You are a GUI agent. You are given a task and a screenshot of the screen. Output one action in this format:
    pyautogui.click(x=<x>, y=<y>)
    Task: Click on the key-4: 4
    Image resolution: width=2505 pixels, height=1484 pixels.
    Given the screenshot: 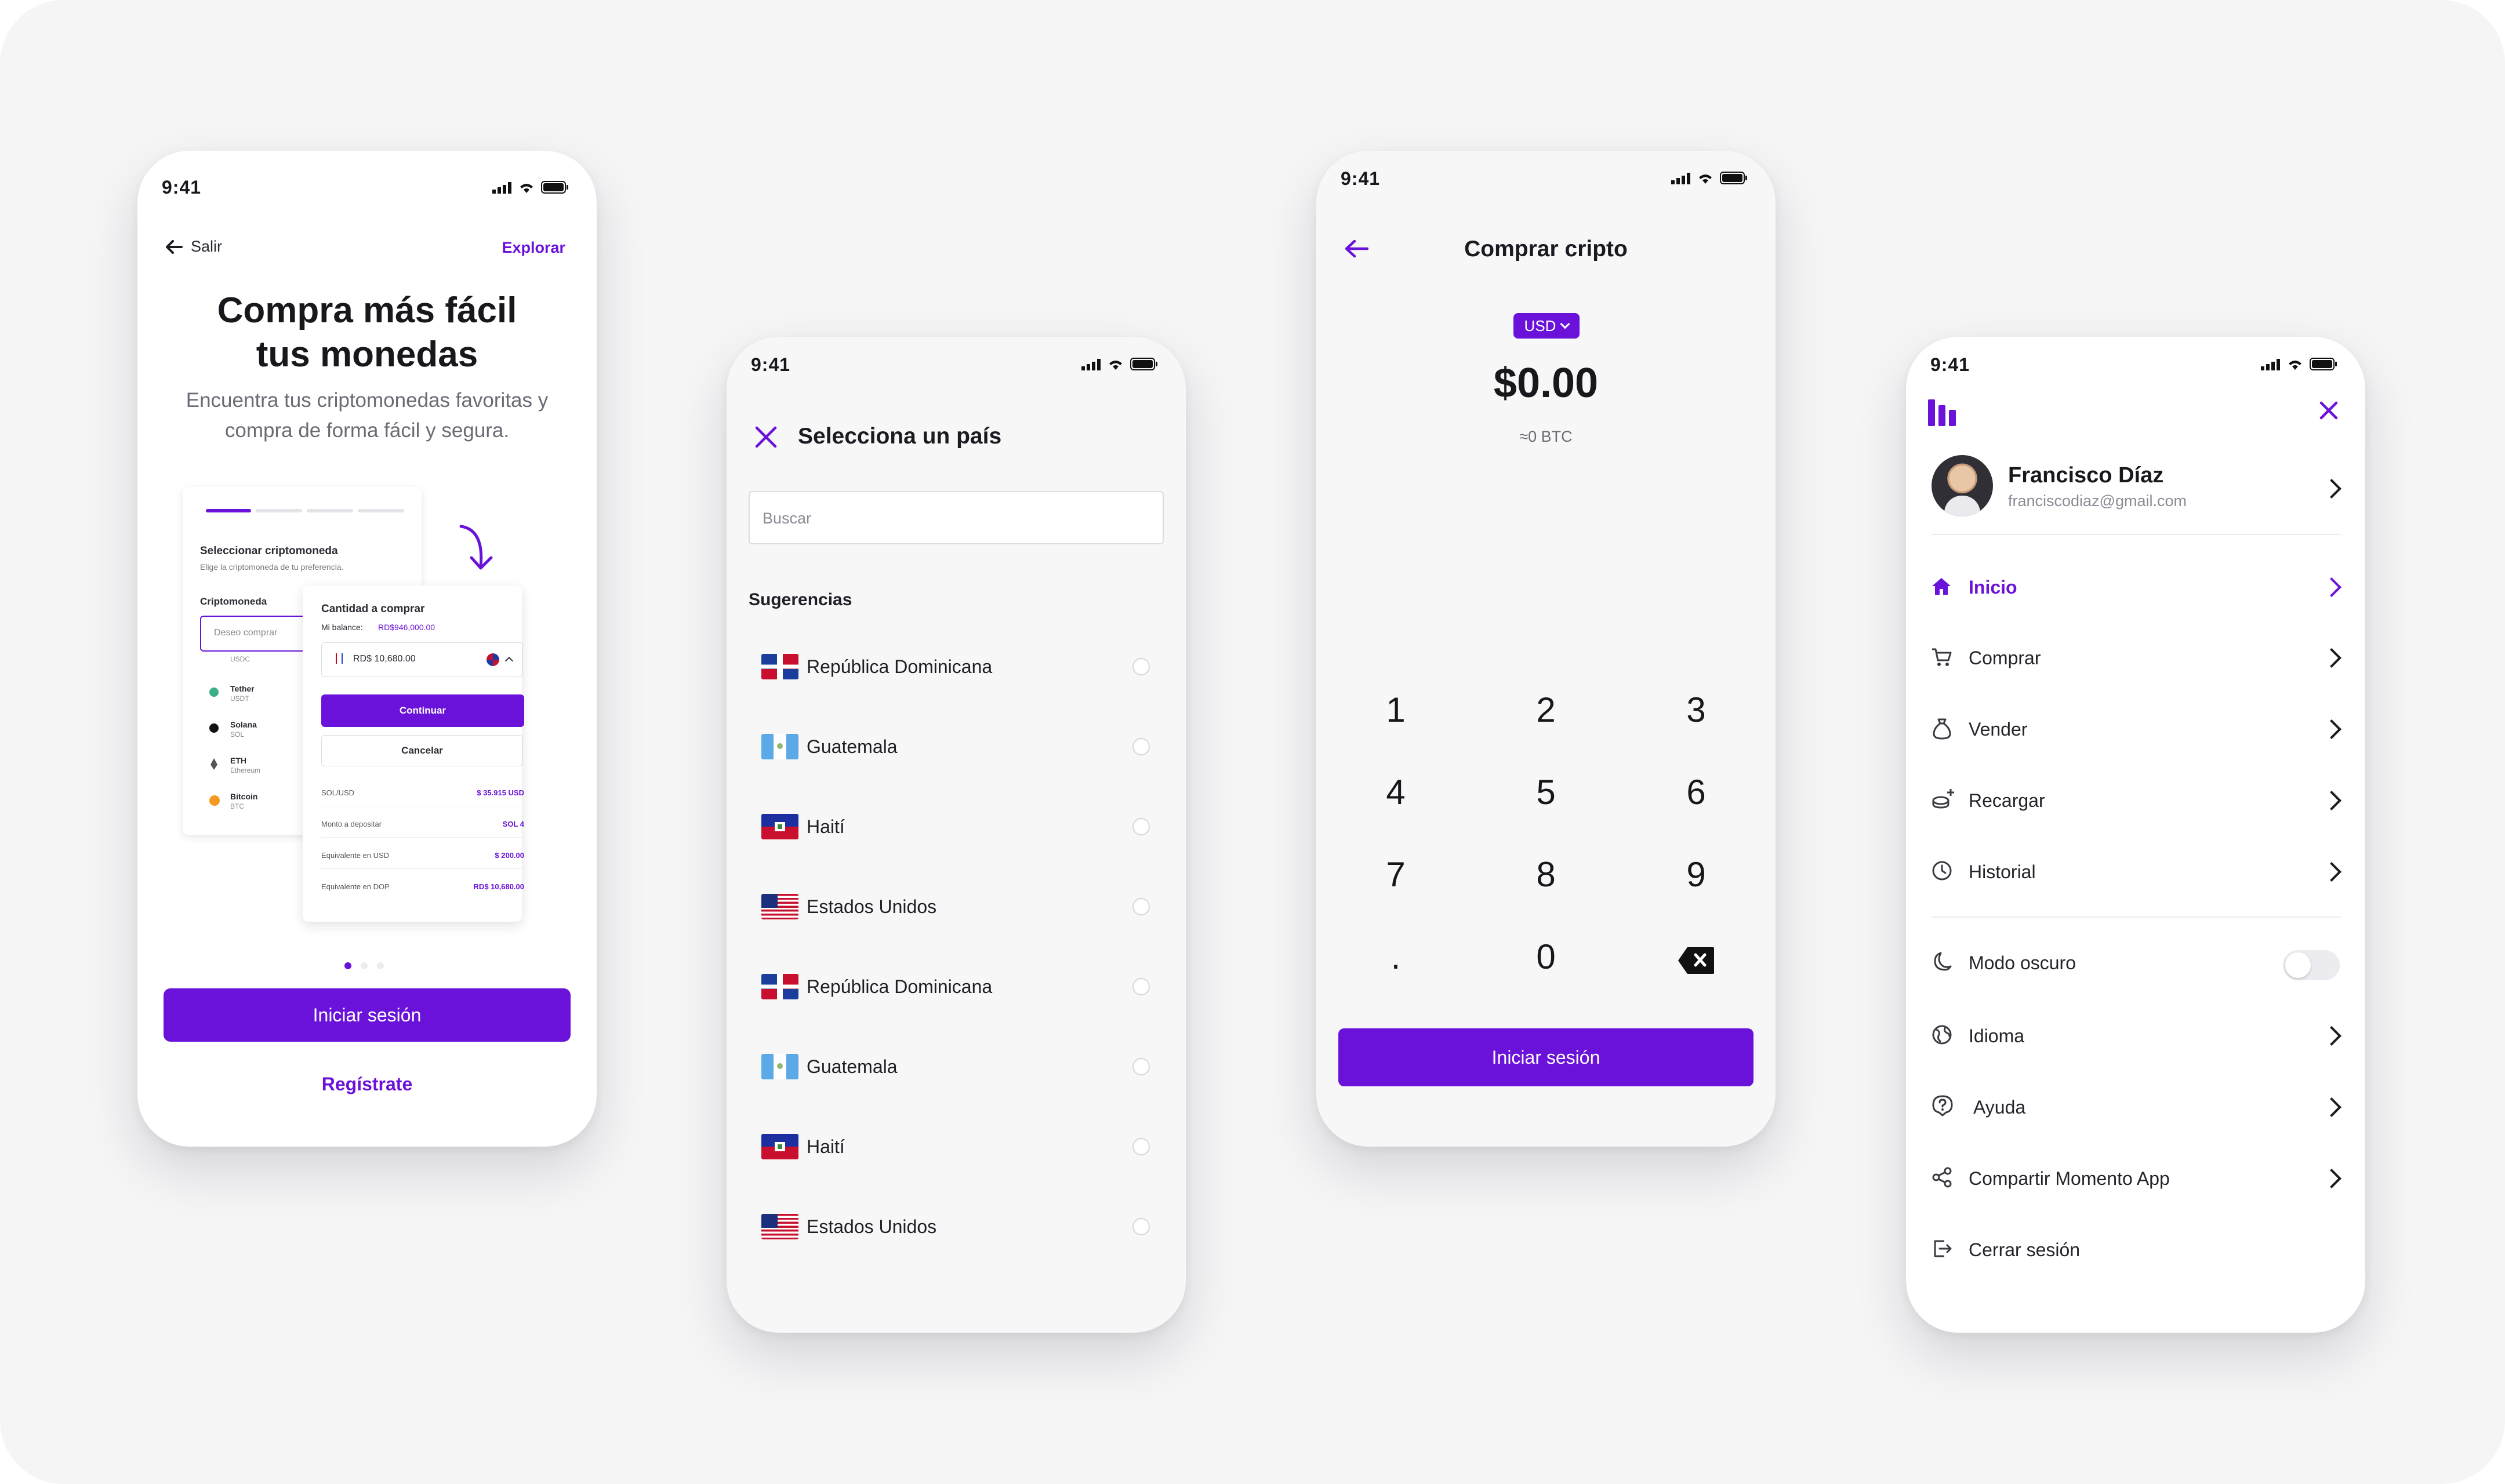 What is the action you would take?
    pyautogui.click(x=1395, y=792)
    